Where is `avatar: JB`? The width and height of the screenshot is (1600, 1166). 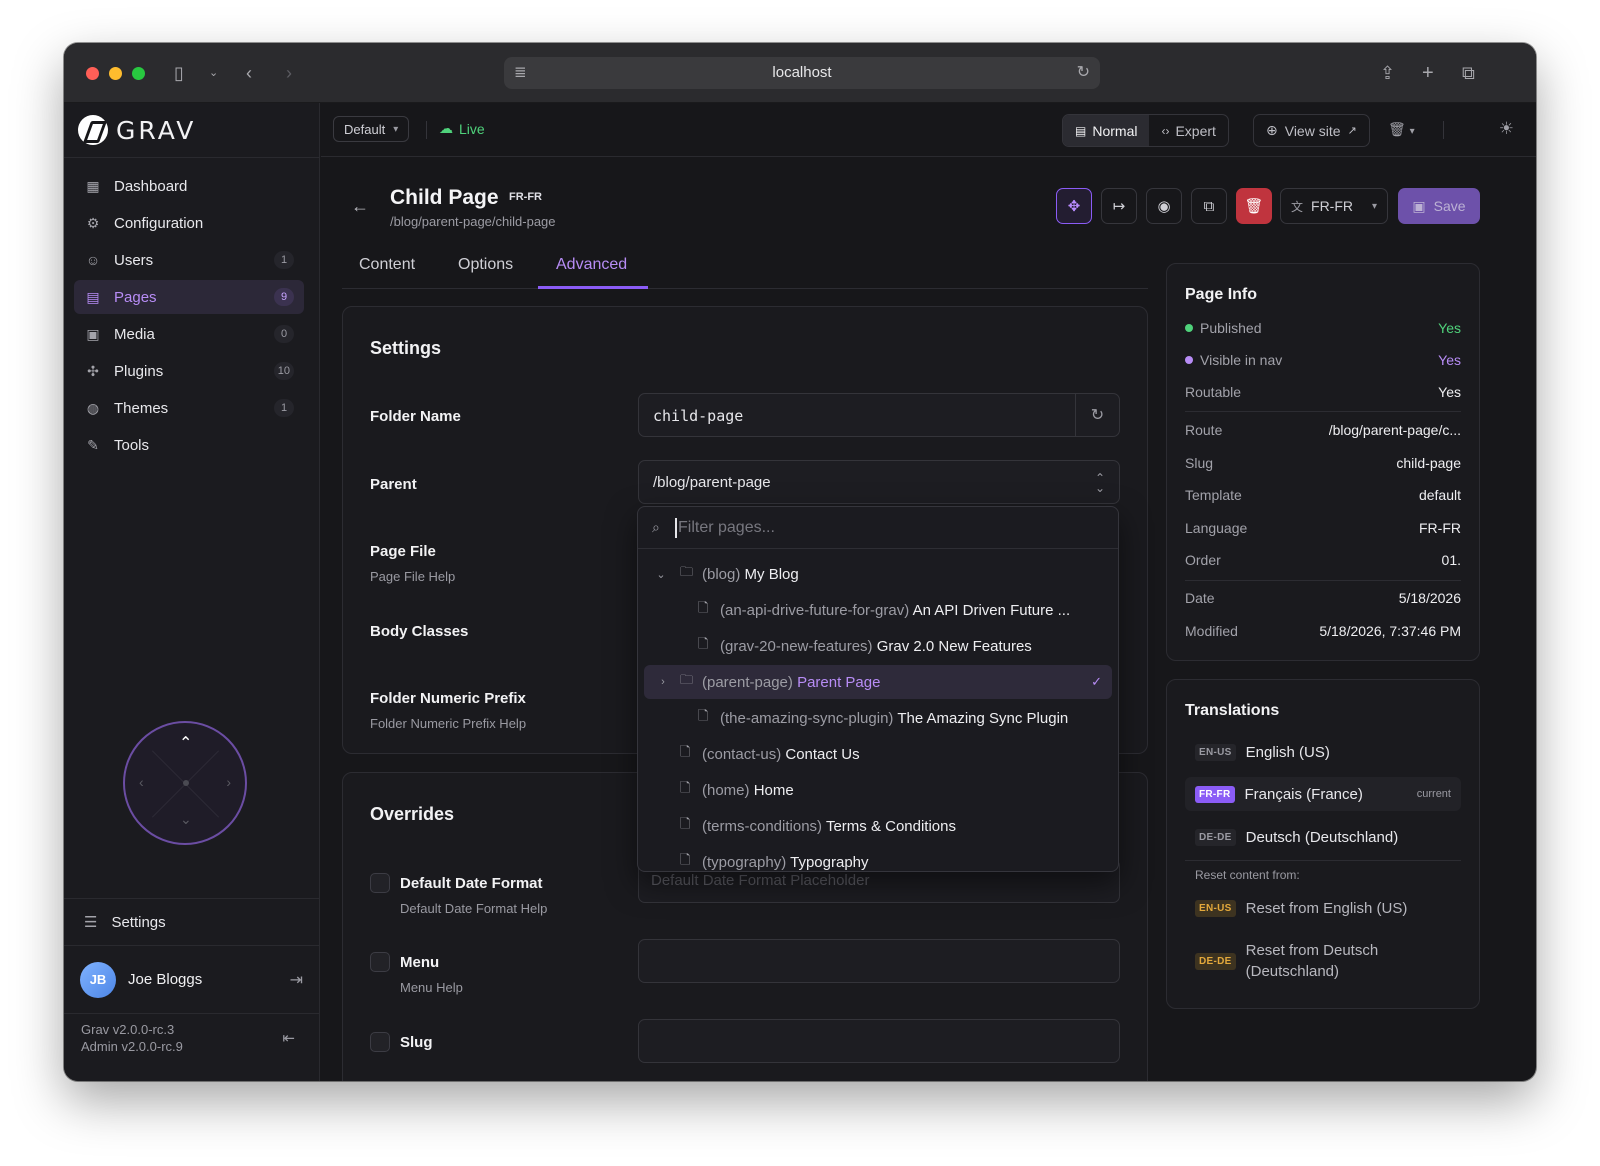
avatar: JB is located at coordinates (98, 979).